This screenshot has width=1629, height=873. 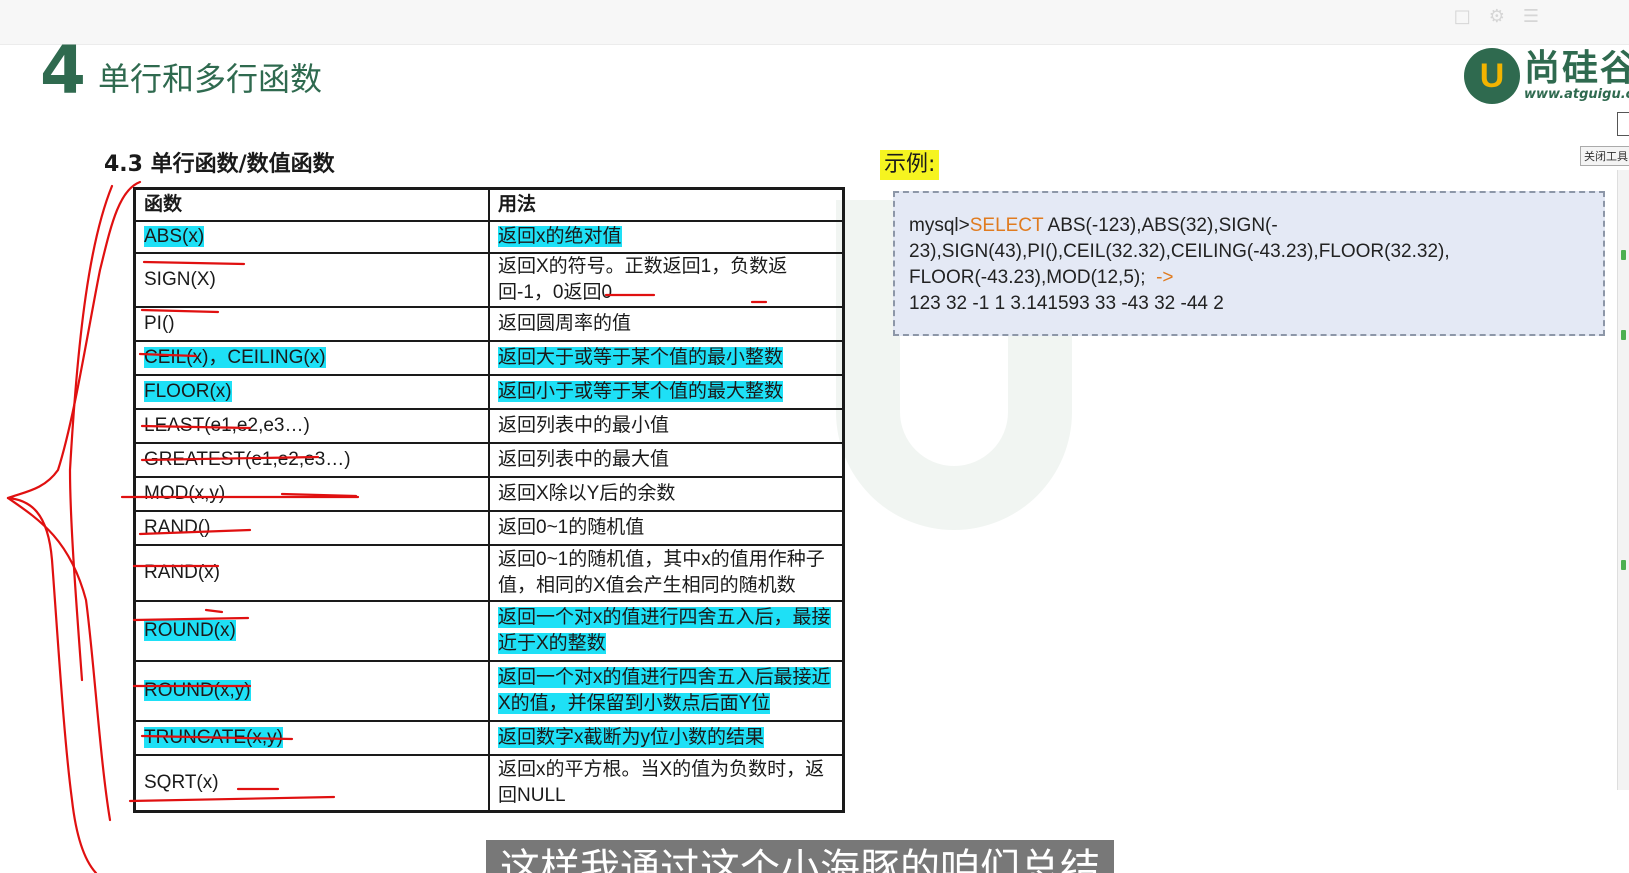 I want to click on function-name-cell: ROUND(x,y), so click(x=311, y=691).